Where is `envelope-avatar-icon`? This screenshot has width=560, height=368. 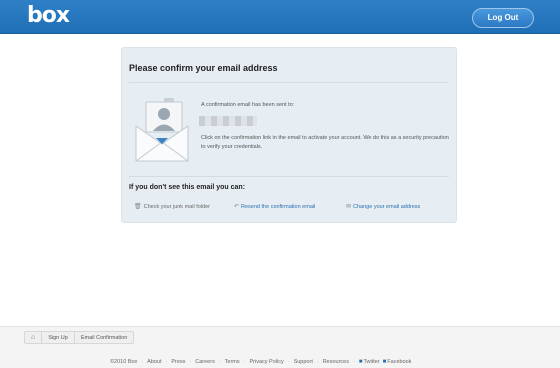
envelope-avatar-icon is located at coordinates (162, 131).